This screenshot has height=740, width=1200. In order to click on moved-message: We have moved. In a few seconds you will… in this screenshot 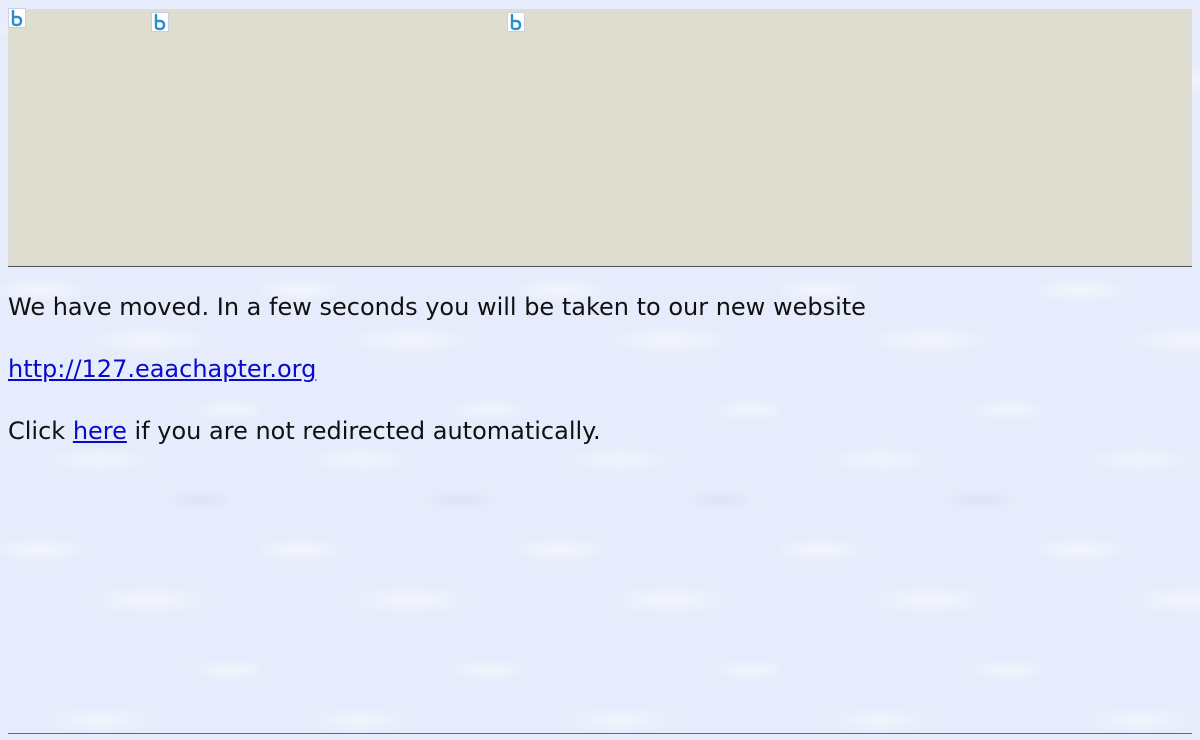, I will do `click(437, 307)`.